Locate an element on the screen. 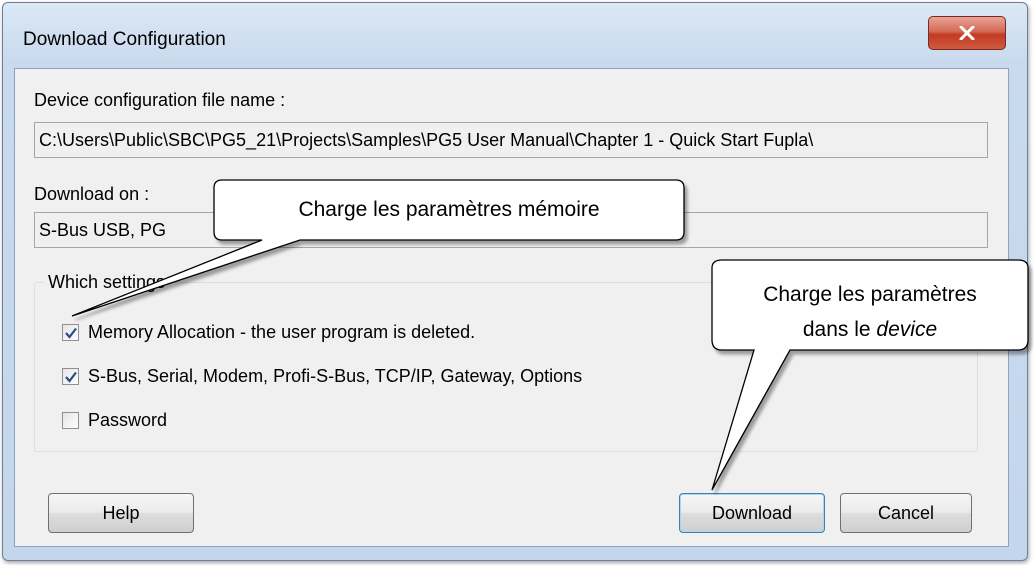 This screenshot has width=1034, height=565. device-callout-line1: Charge les paramètres is located at coordinates (870, 294).